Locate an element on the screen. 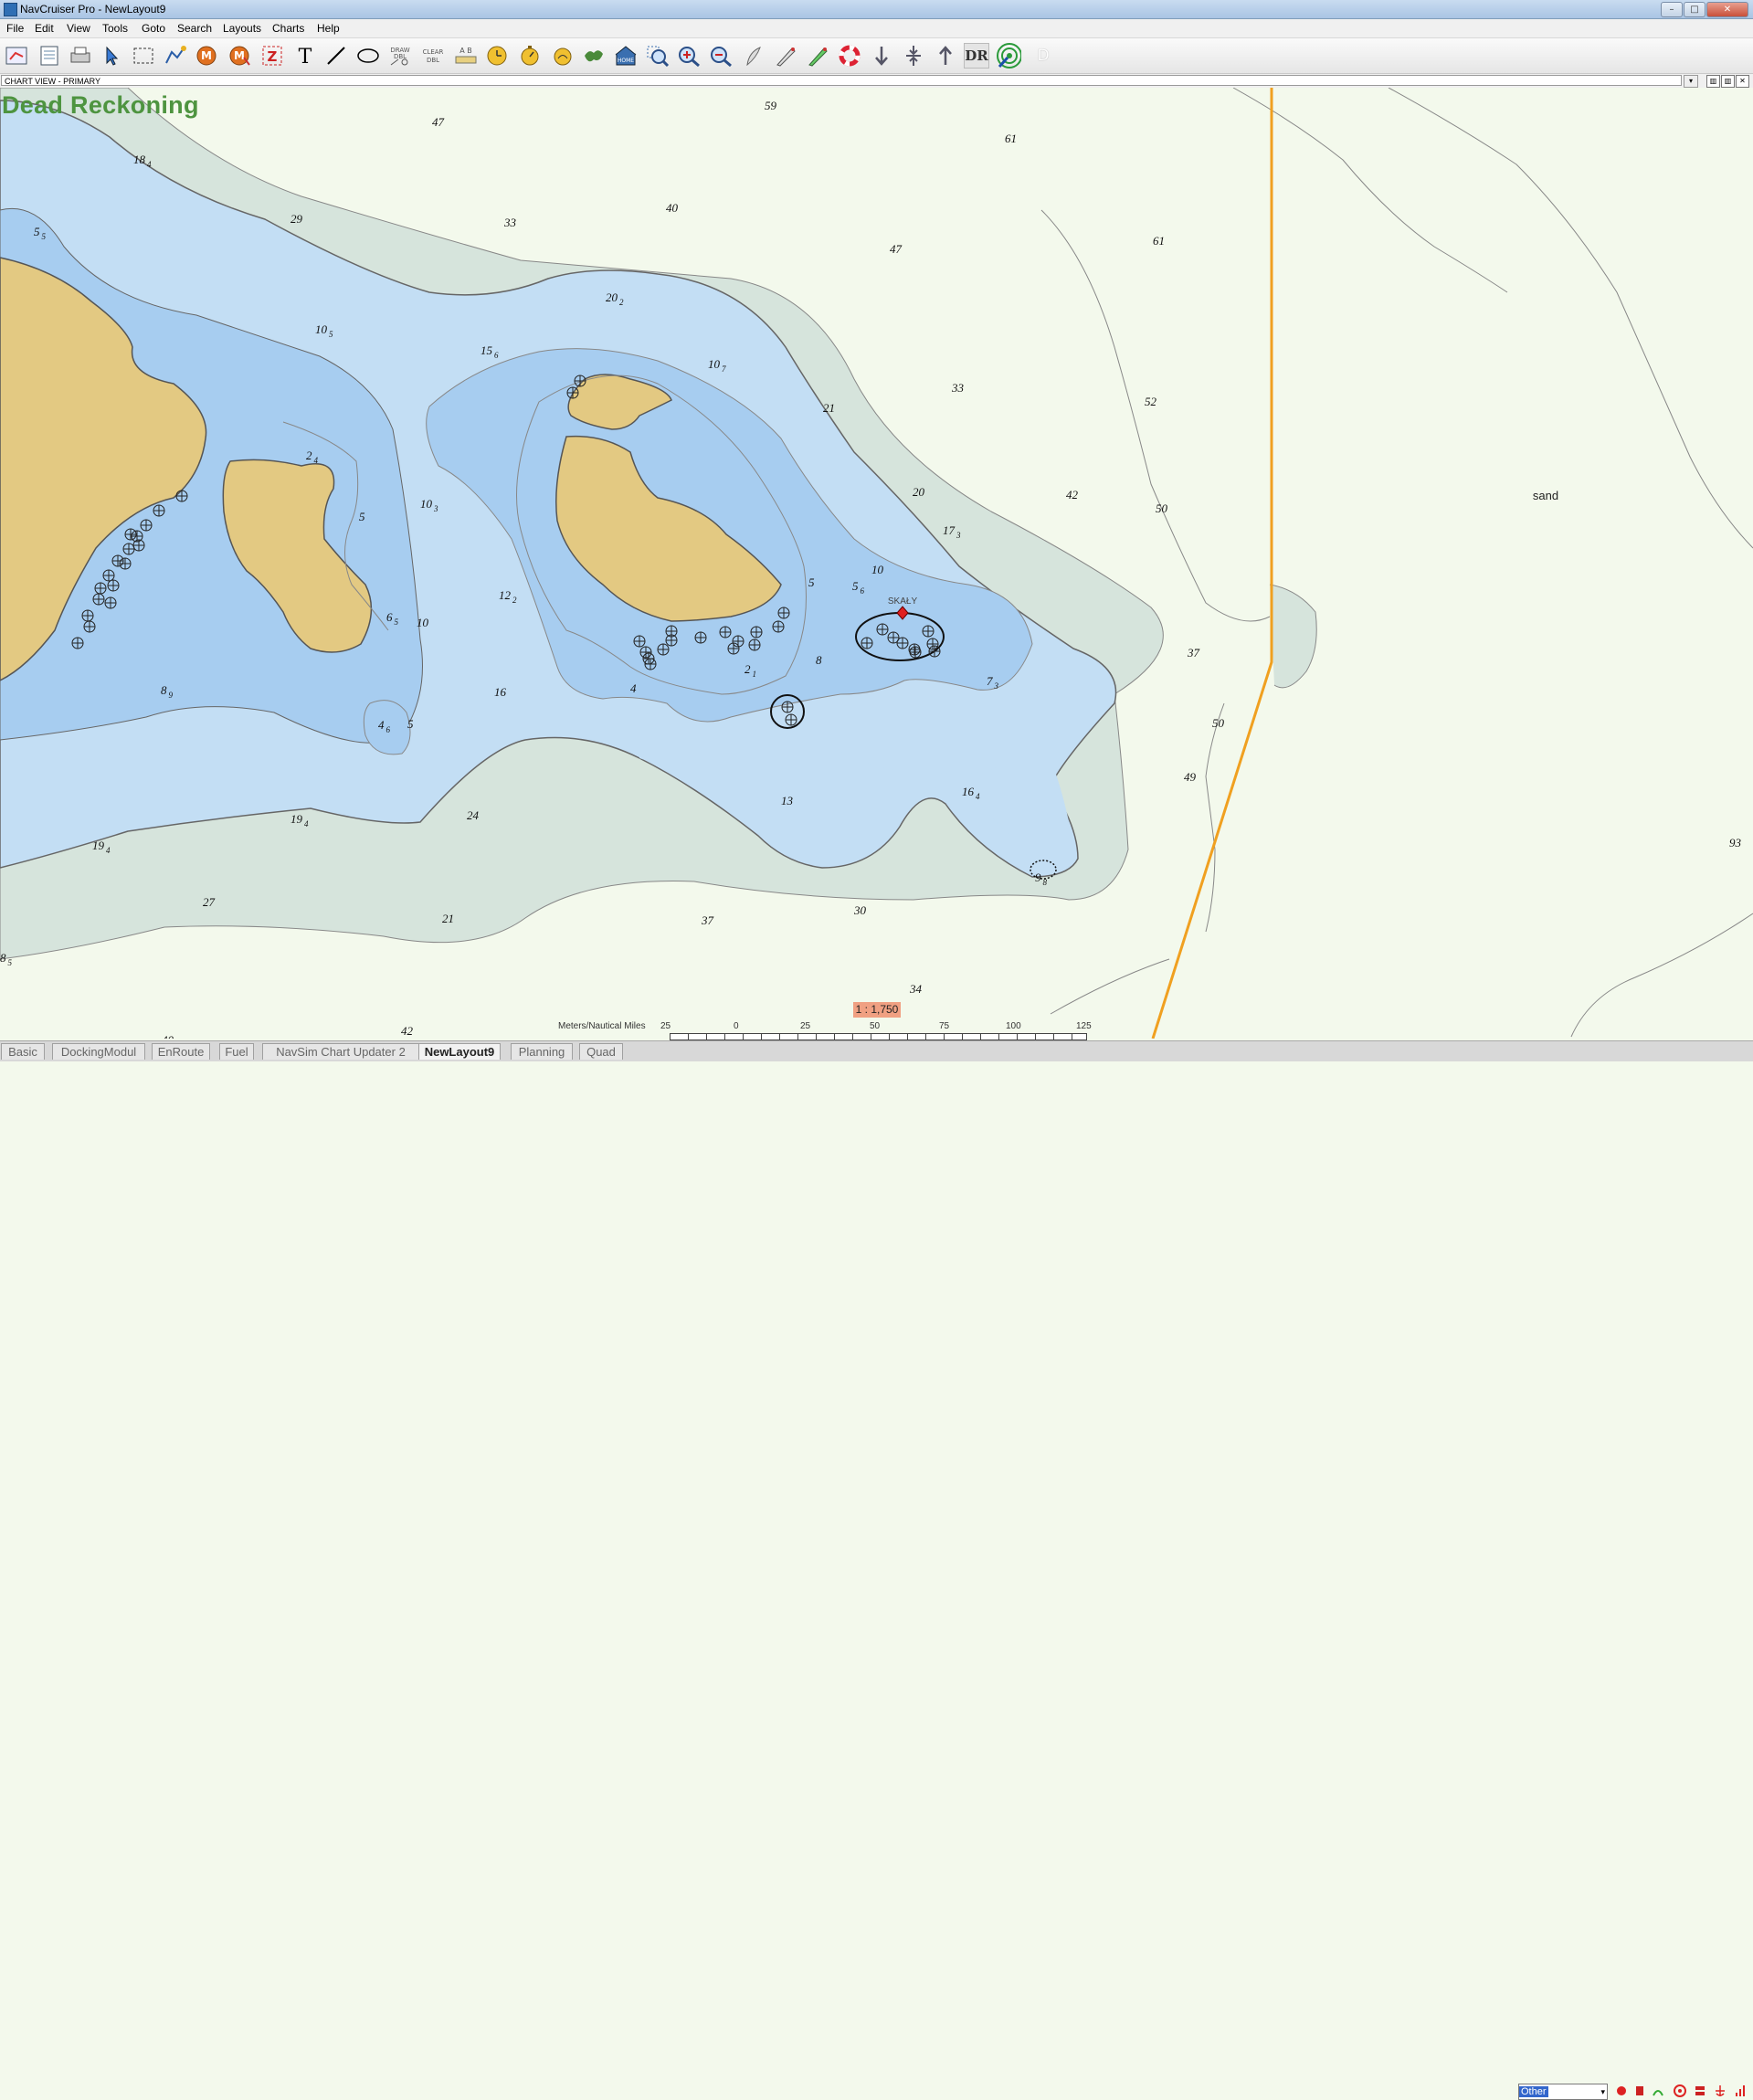 Image resolution: width=1753 pixels, height=2100 pixels. target-icon is located at coordinates (1680, 2091).